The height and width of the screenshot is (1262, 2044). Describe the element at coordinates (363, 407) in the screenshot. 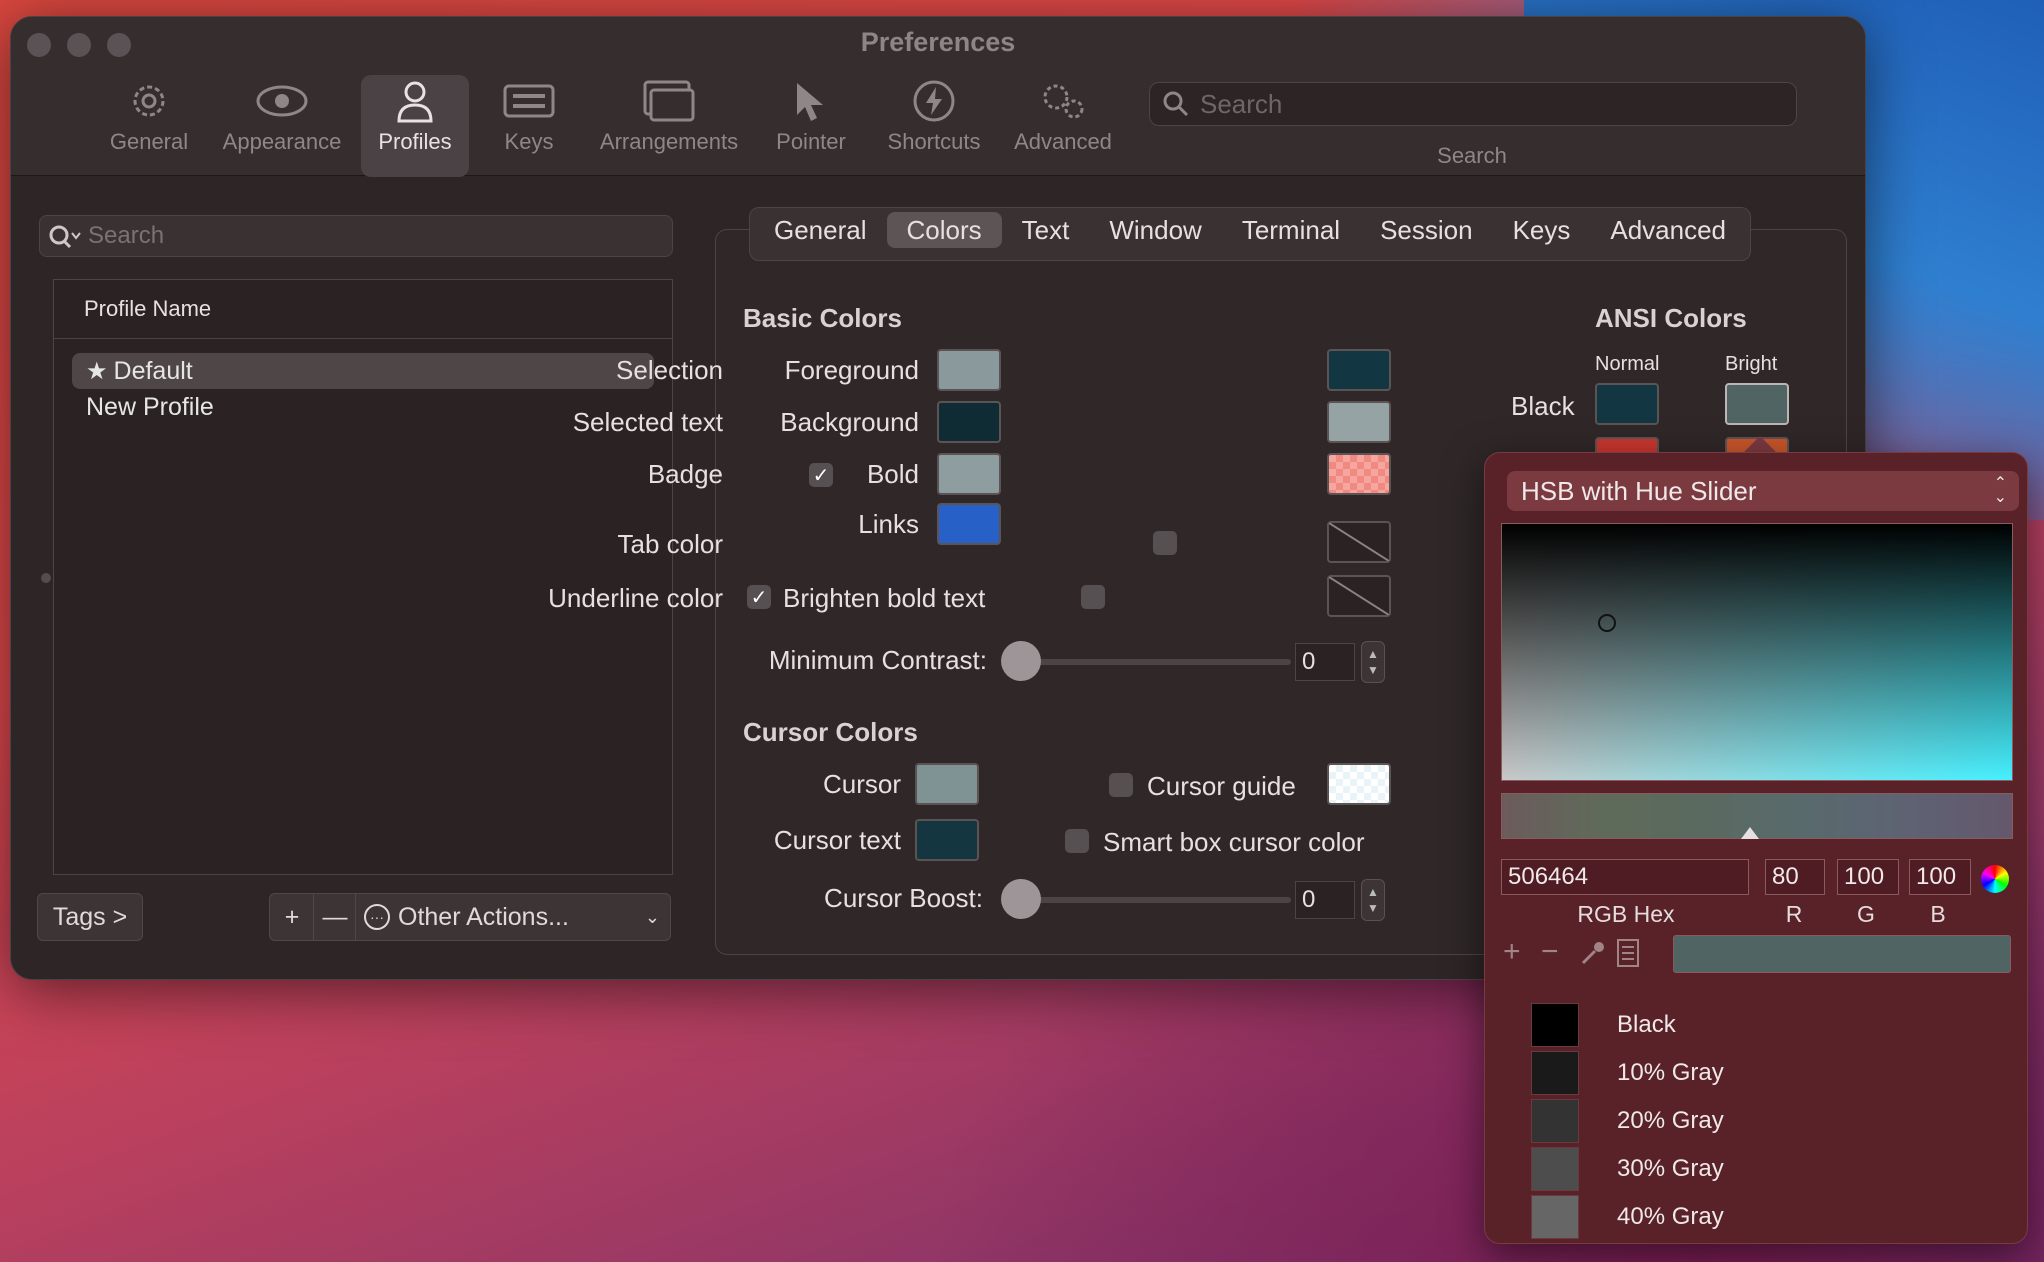

I see `profile-row-new-profile: New Profile` at that location.